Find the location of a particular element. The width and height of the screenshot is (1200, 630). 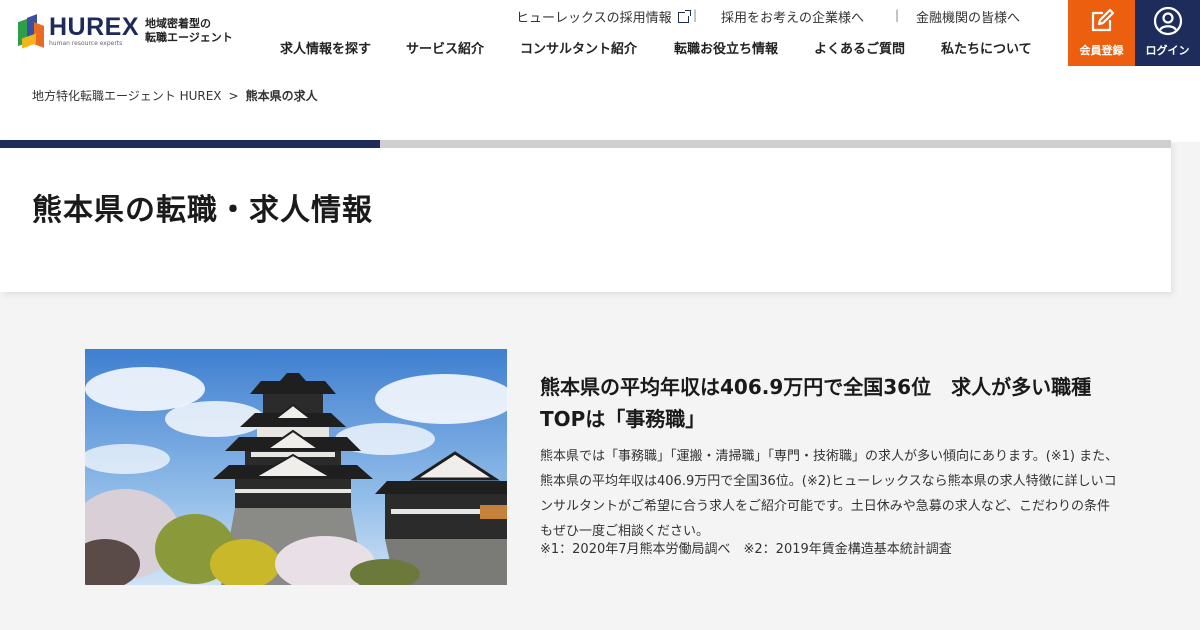

salary-headline: 熊本県の平均年収は406.9万円で全国36位 求人が多い職種TOPは「事務職」 is located at coordinates (816, 403).